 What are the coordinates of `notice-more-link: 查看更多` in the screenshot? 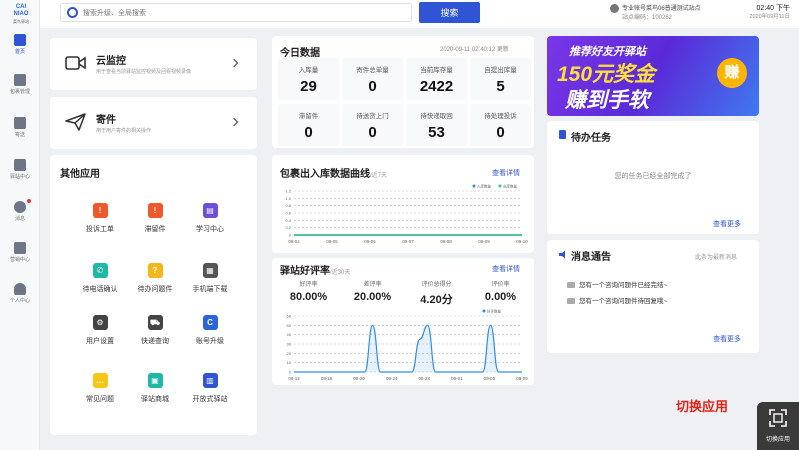 It's located at (727, 339).